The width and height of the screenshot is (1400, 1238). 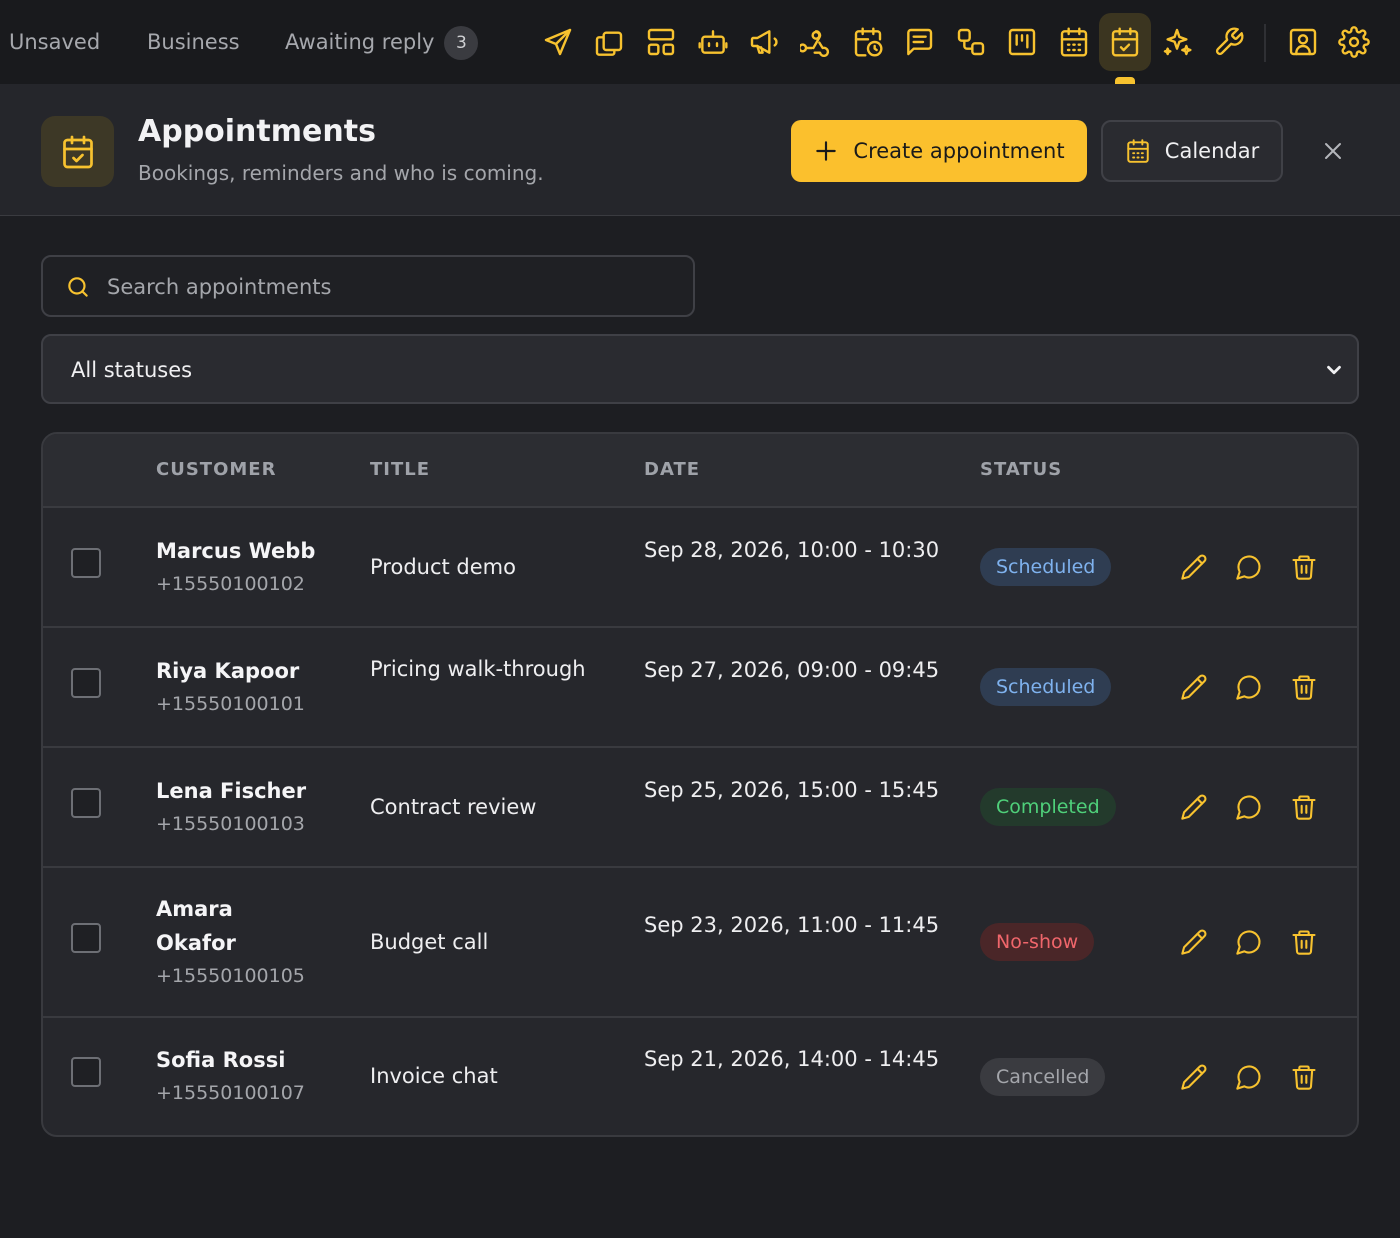 I want to click on close-button, so click(x=1333, y=151).